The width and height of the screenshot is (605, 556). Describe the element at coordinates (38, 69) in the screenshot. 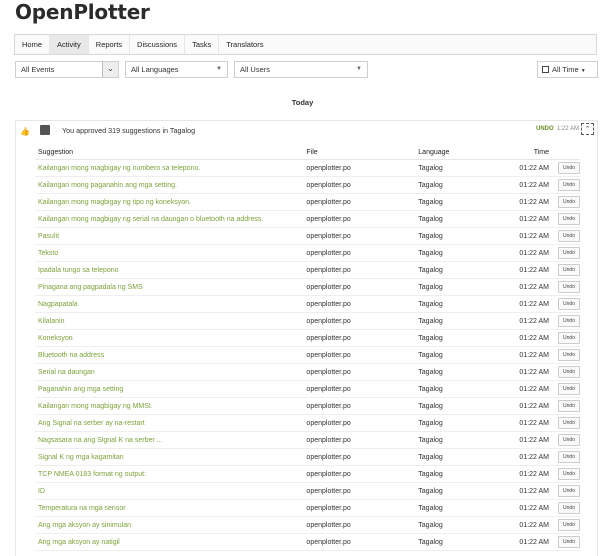

I see `events-filter-value: All Events` at that location.